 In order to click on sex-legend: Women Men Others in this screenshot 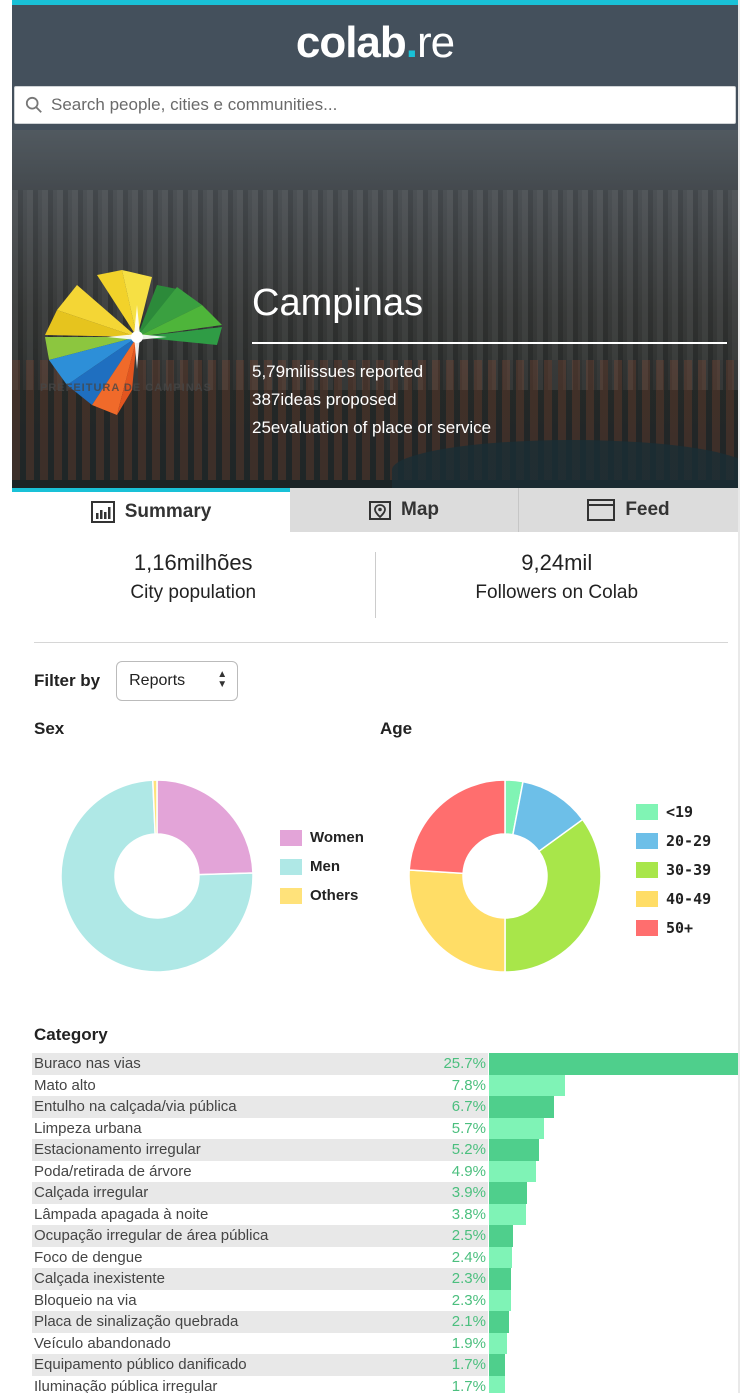, I will do `click(322, 866)`.